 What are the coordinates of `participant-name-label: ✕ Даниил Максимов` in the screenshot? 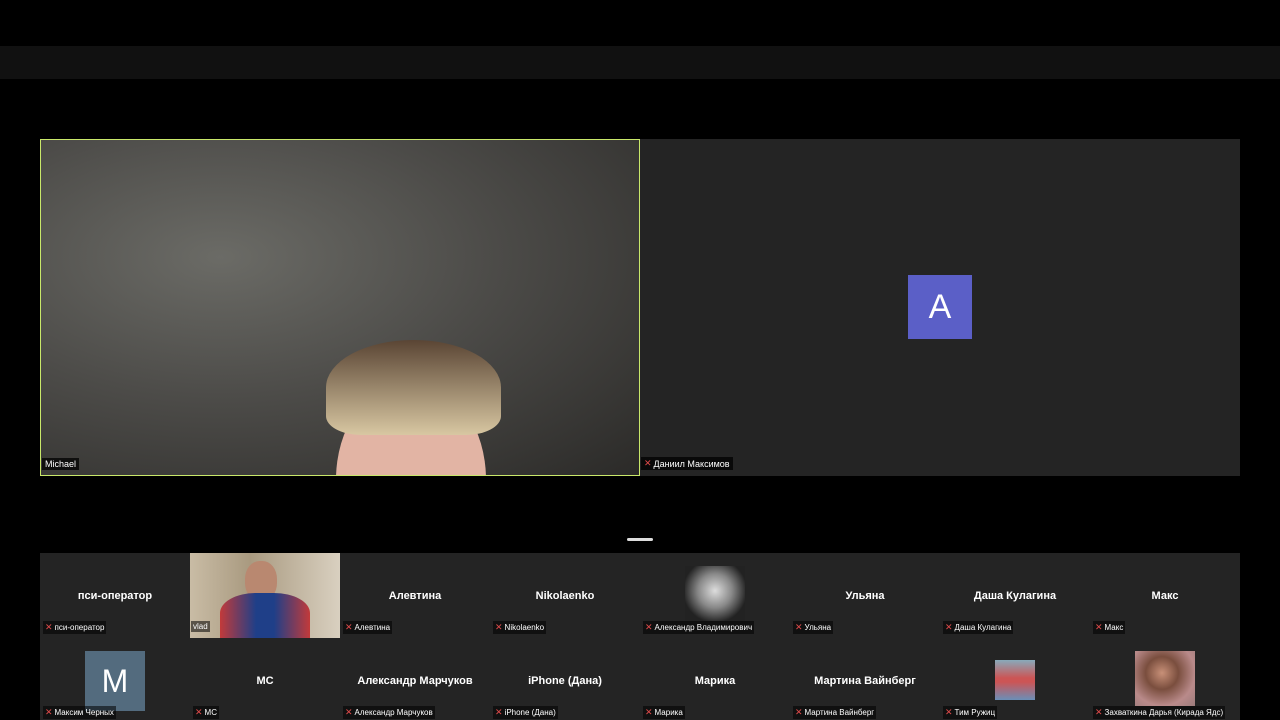 It's located at (687, 463).